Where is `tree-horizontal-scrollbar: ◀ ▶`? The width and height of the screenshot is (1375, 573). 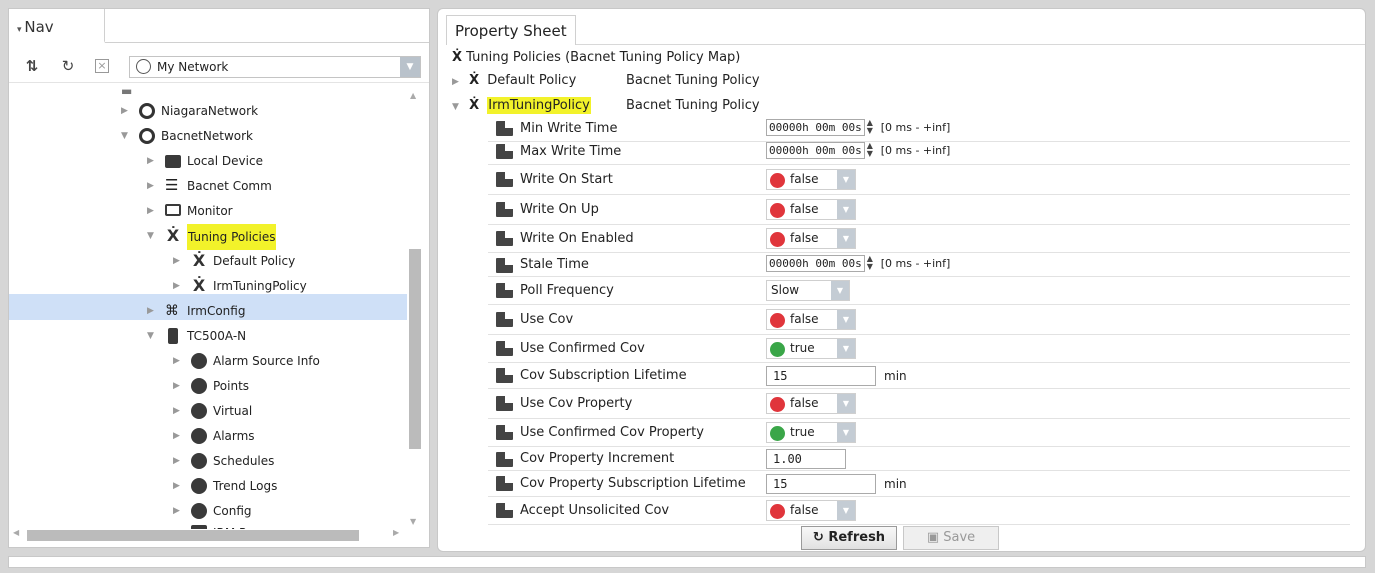 tree-horizontal-scrollbar: ◀ ▶ is located at coordinates (215, 535).